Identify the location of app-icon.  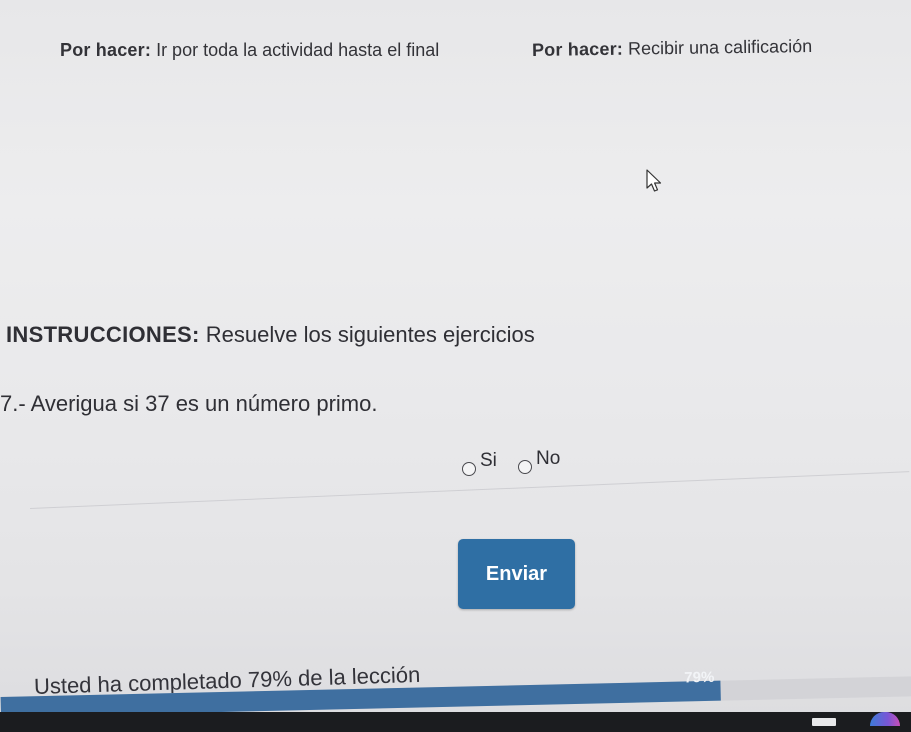
(824, 722).